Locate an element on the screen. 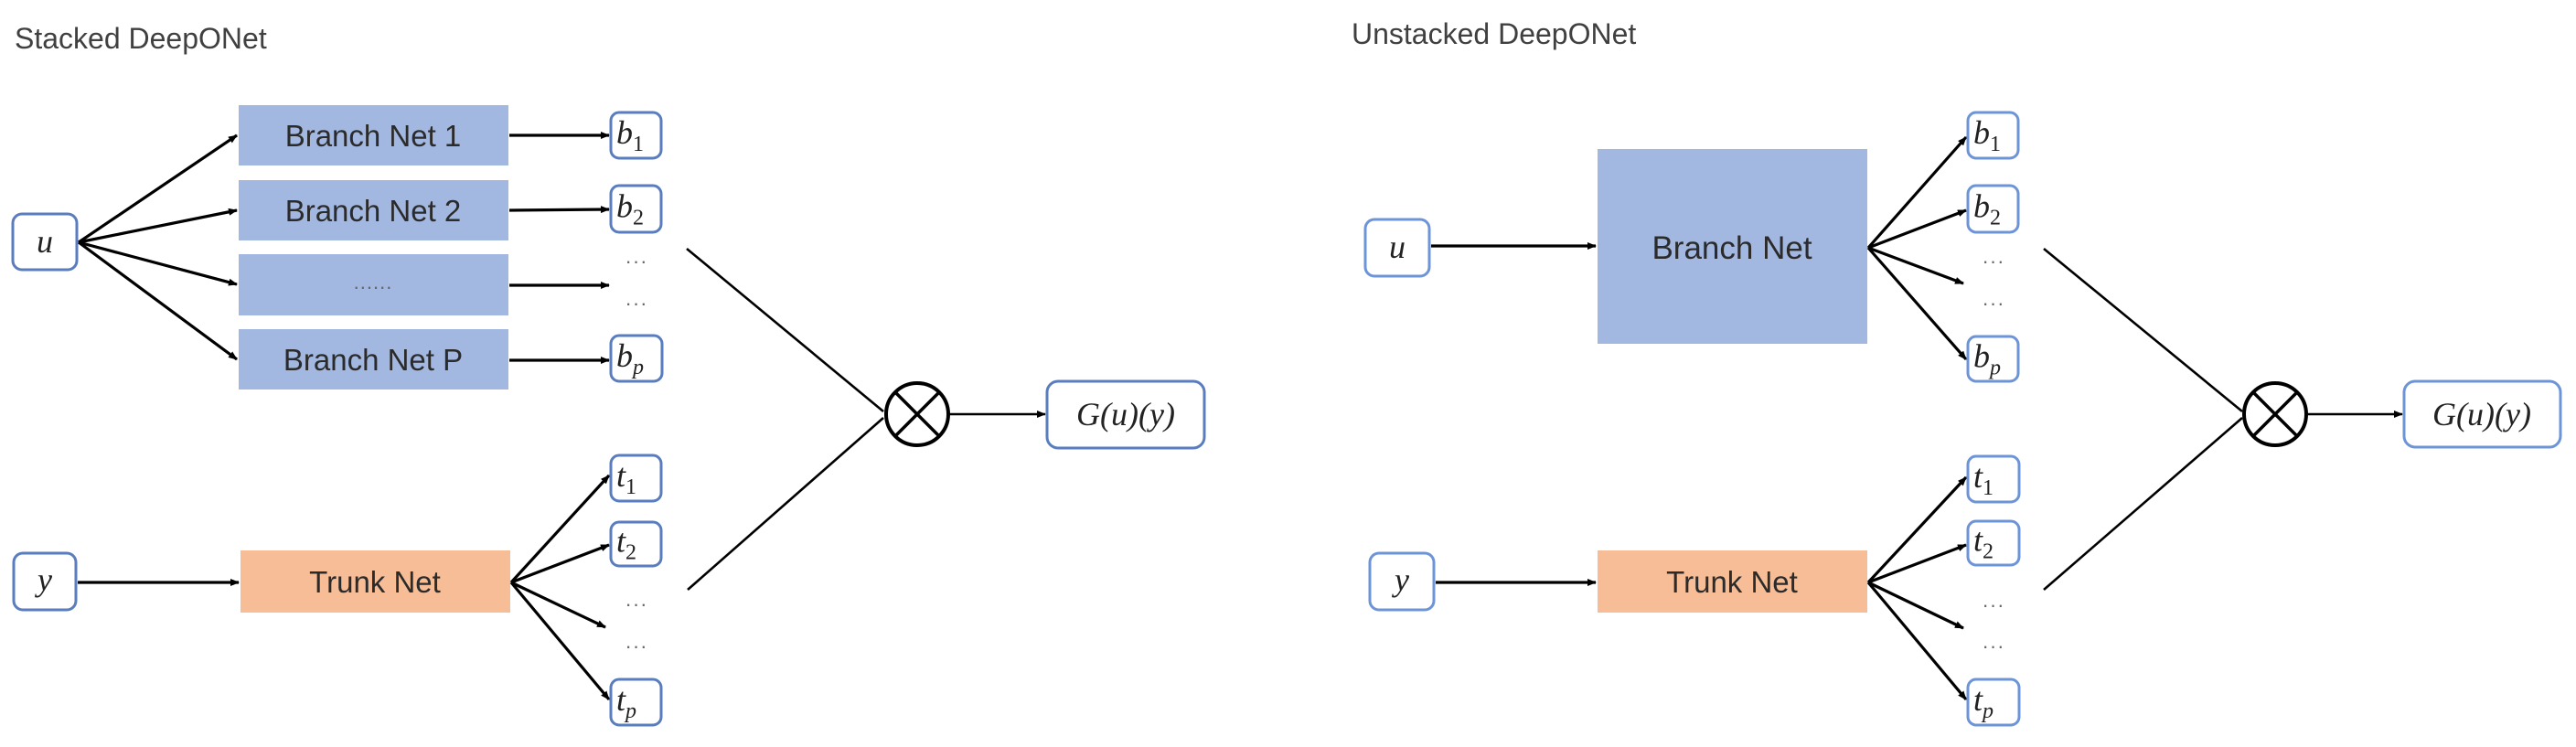 The height and width of the screenshot is (747, 2576). stacked-output-b1: b1 is located at coordinates (636, 135).